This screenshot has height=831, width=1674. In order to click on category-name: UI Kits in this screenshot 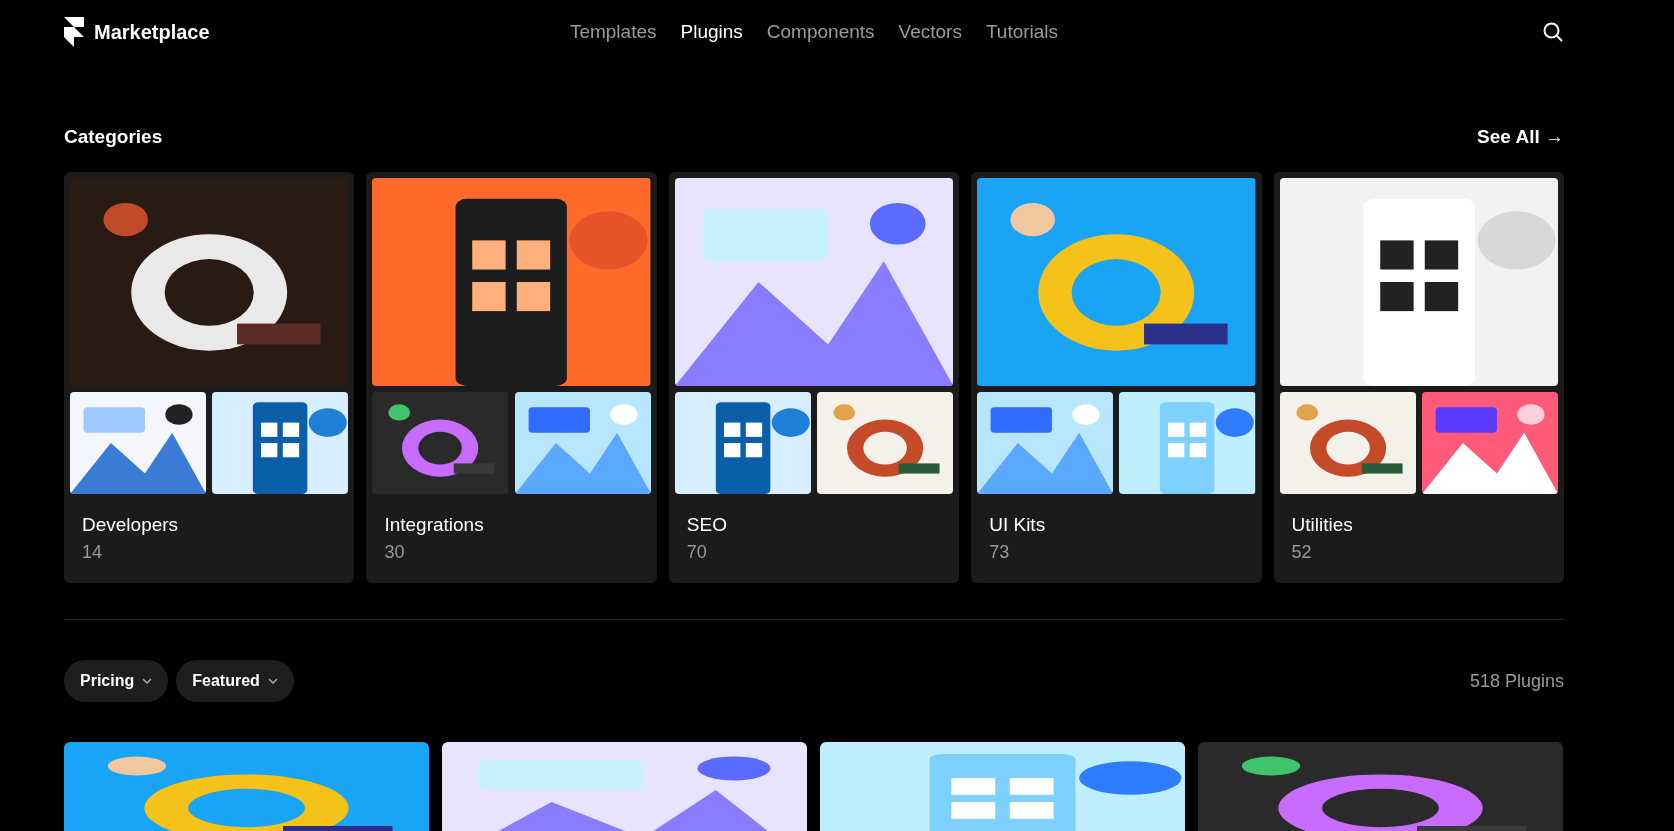, I will do `click(1018, 525)`.